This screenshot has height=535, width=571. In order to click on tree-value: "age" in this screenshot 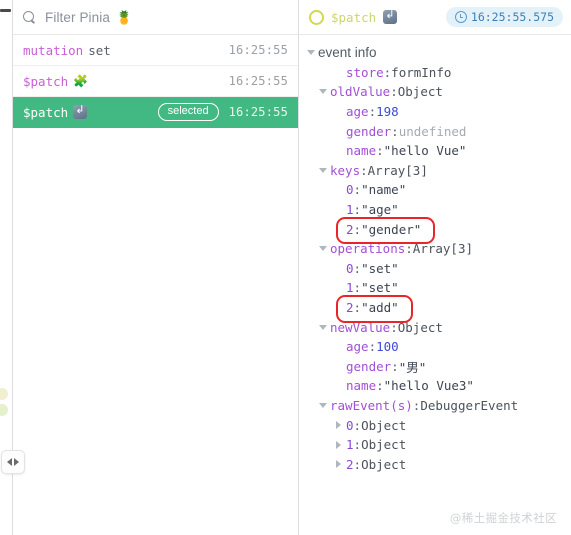, I will do `click(380, 210)`.